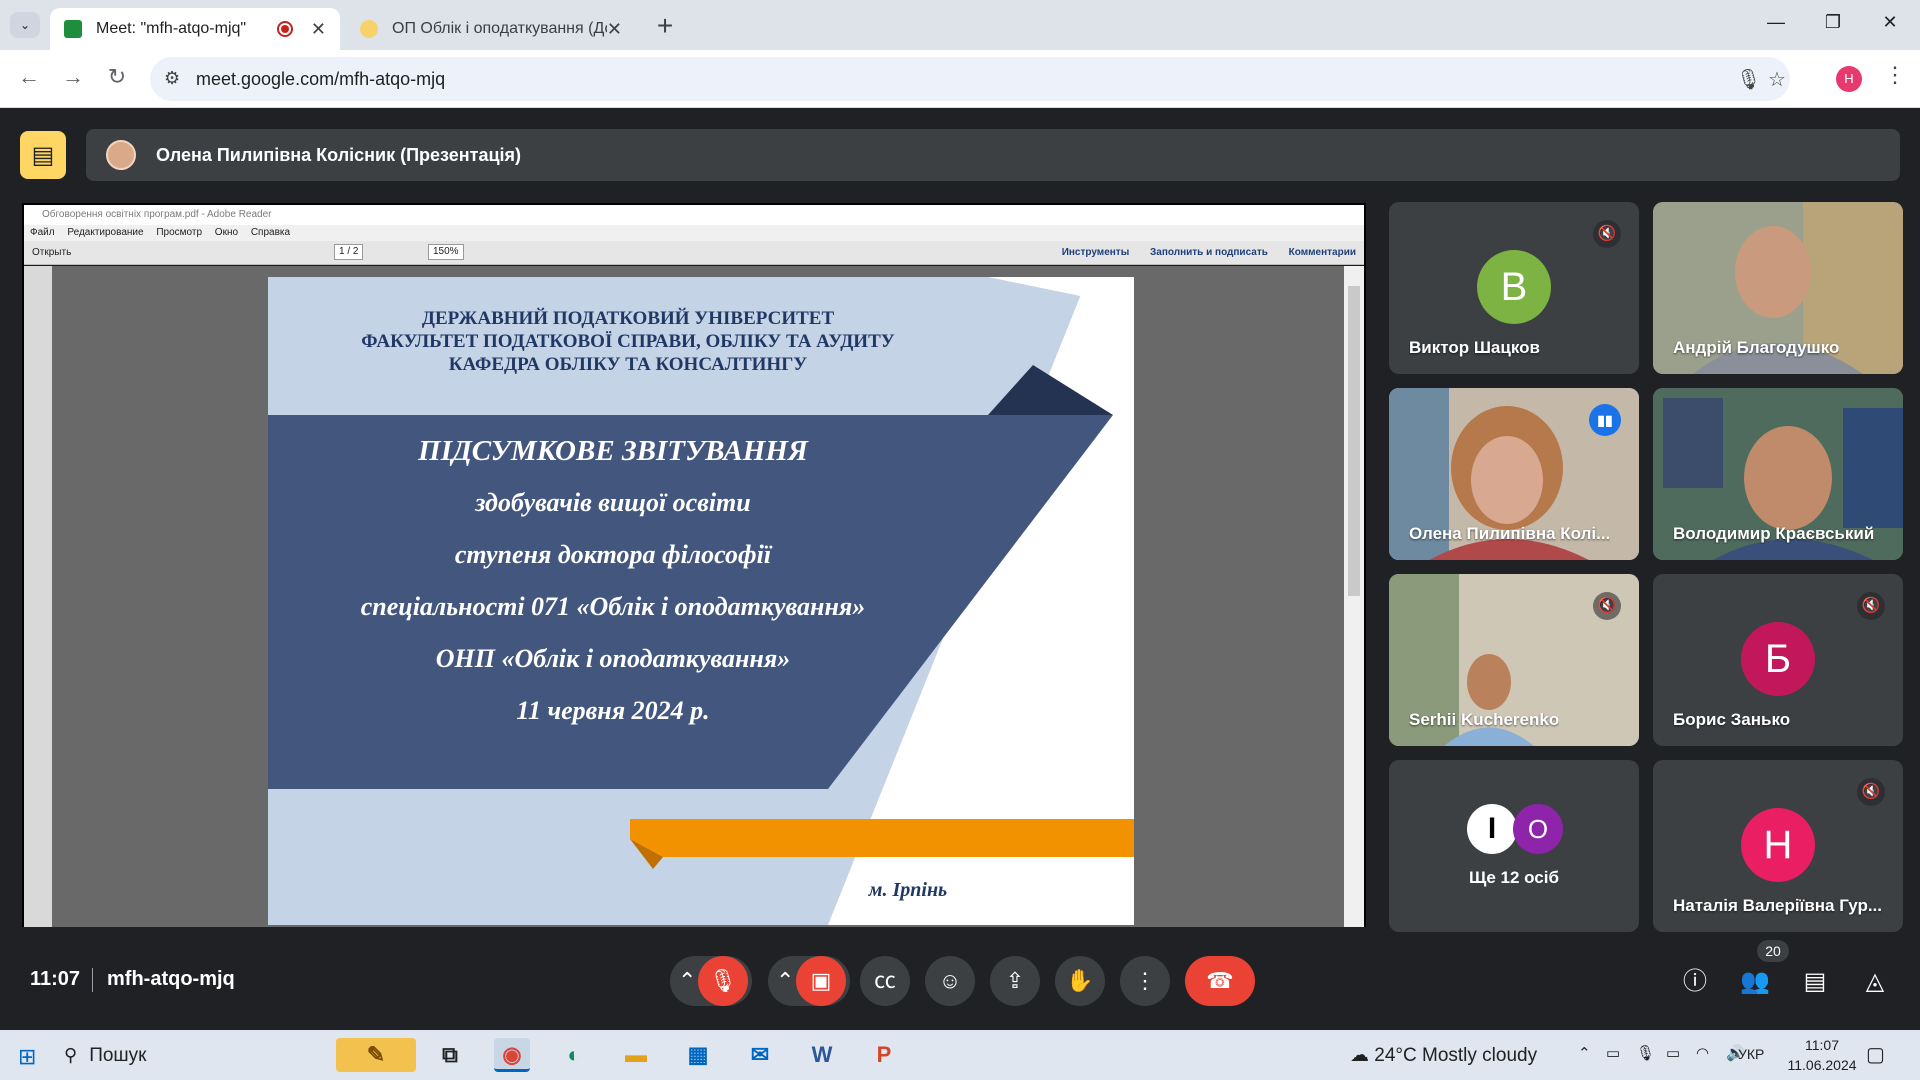  What do you see at coordinates (1778, 660) in the screenshot?
I see `participant-tile: 🔇 Б Борис Занько` at bounding box center [1778, 660].